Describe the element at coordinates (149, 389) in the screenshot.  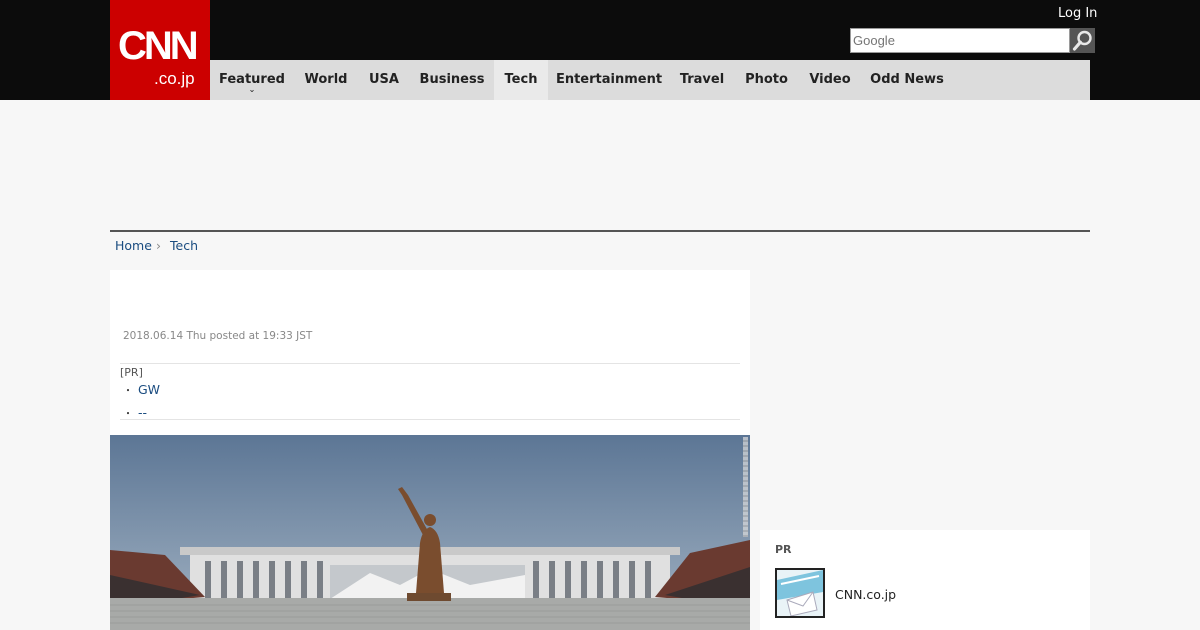
I see `pr-link-text: GW` at that location.